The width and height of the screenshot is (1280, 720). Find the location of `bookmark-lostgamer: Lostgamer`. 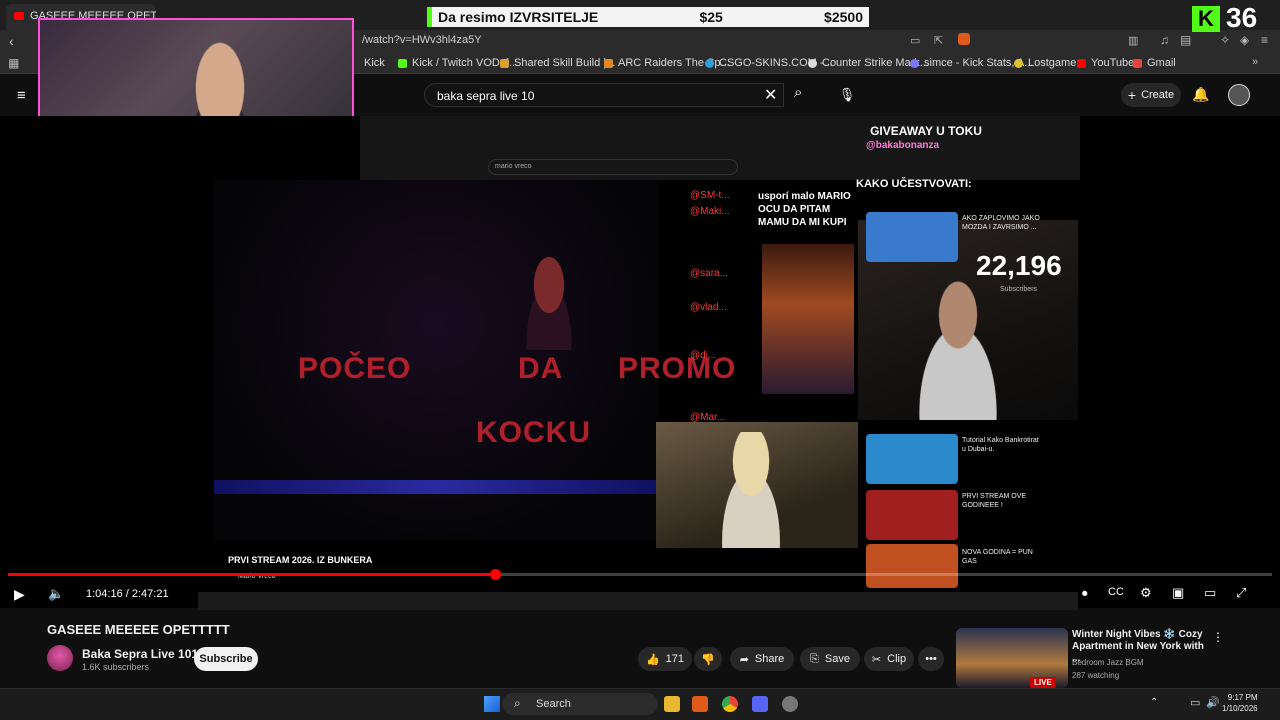

bookmark-lostgamer: Lostgamer is located at coordinates (1047, 63).